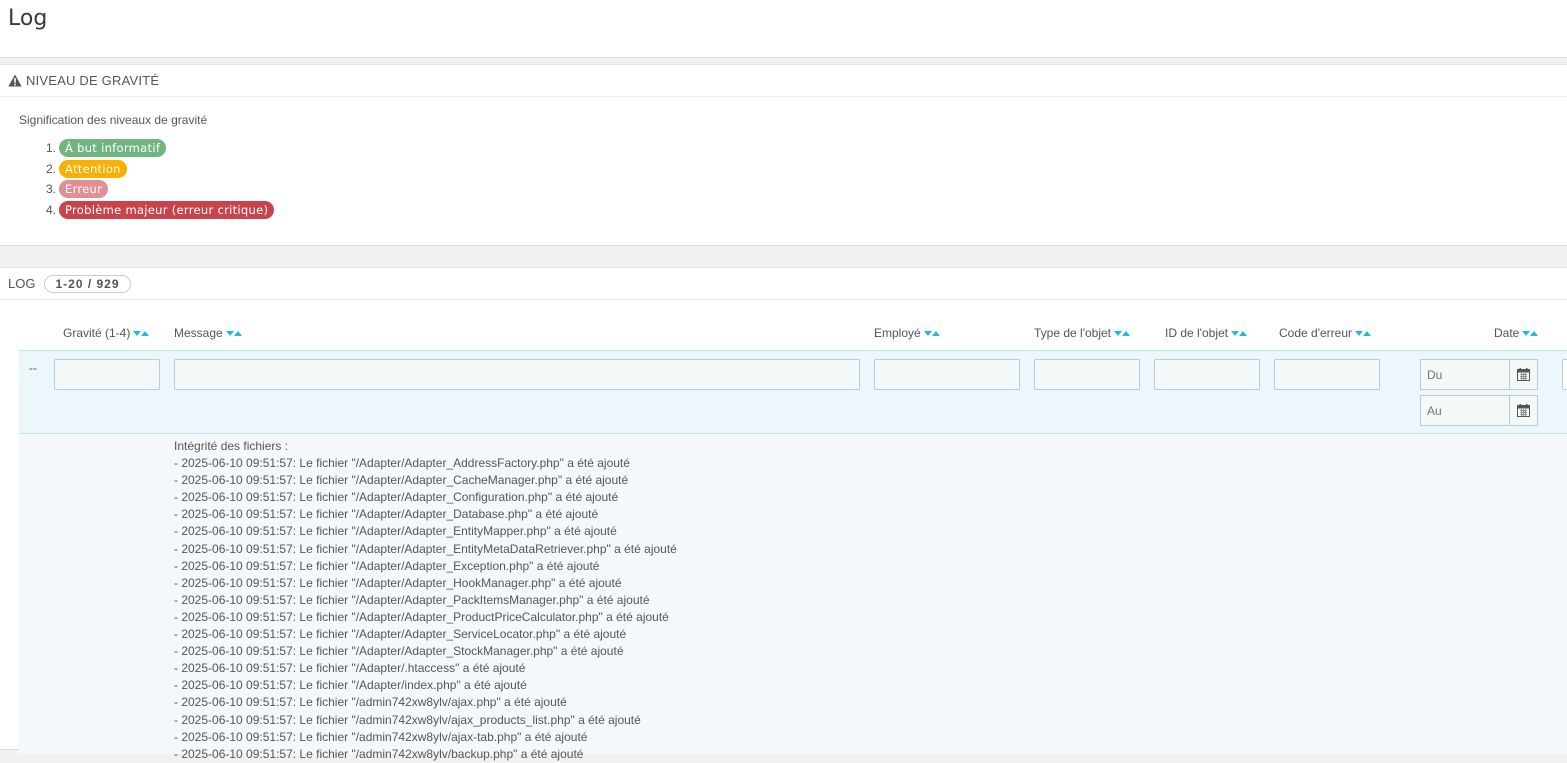 The image size is (1567, 763). I want to click on filter-object-type-input, so click(1087, 374).